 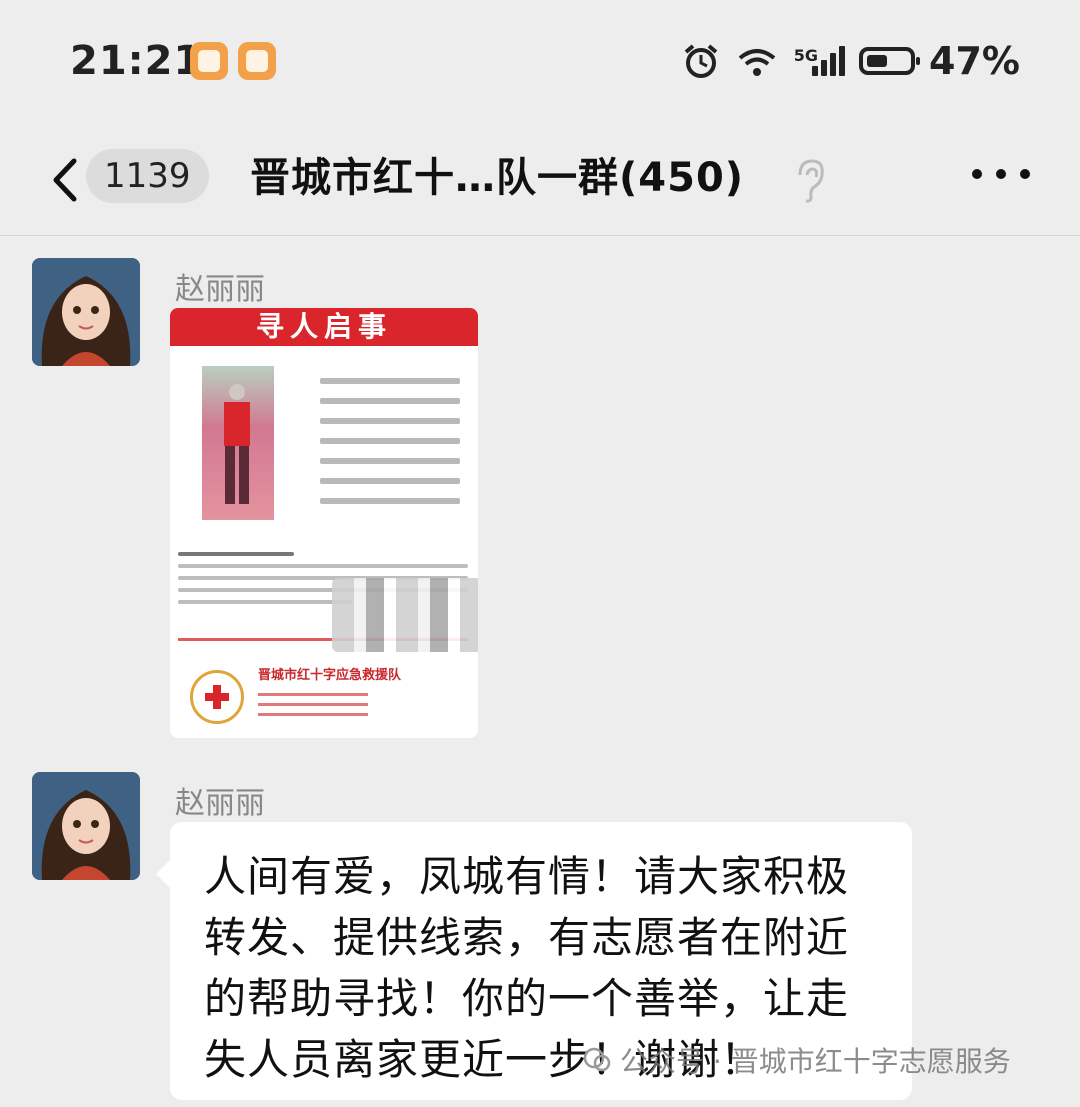 What do you see at coordinates (757, 62) in the screenshot?
I see `wifi-icon` at bounding box center [757, 62].